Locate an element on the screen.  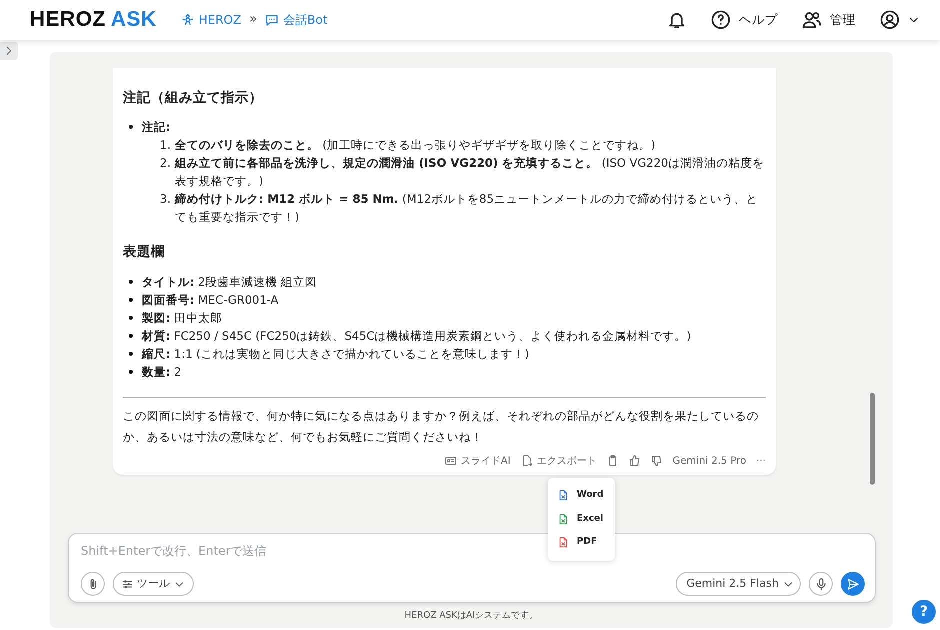
list-number: 1. is located at coordinates (165, 145).